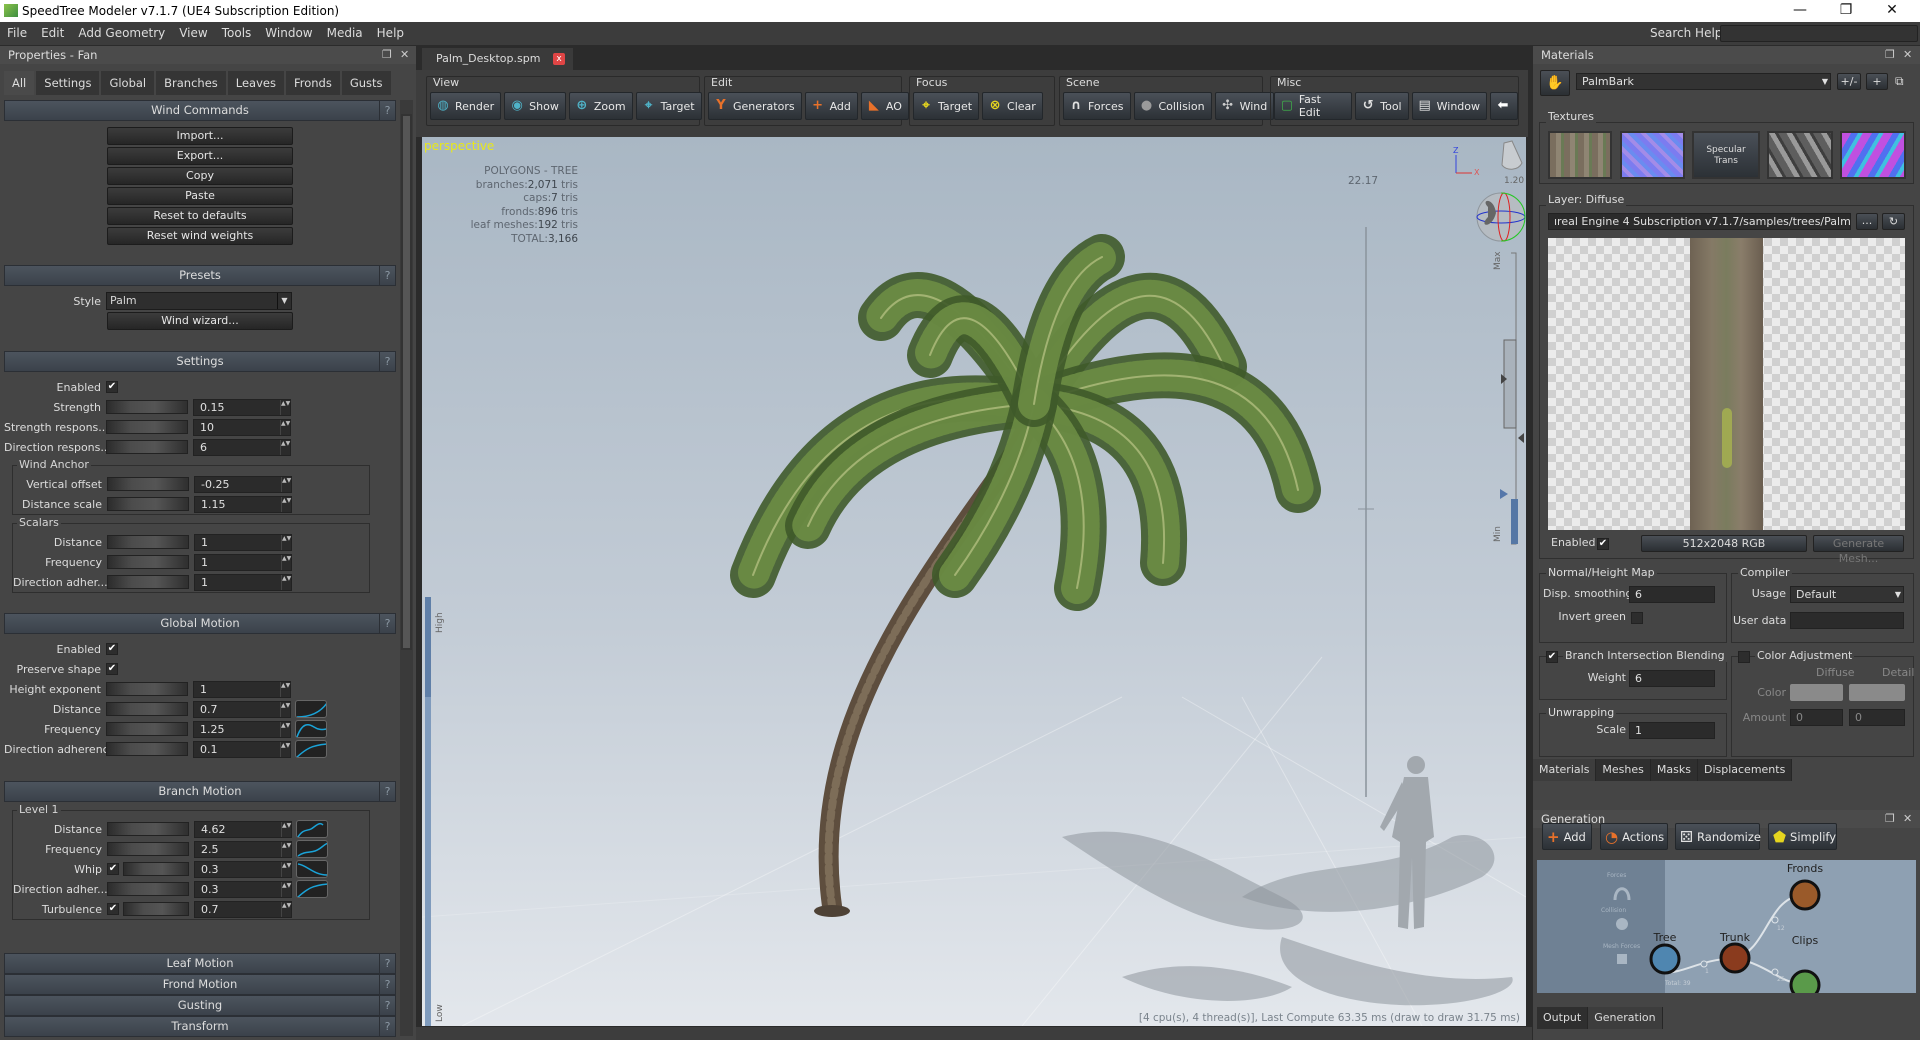  What do you see at coordinates (1718, 836) in the screenshot?
I see `randomize-button: ⚄ Randomize` at bounding box center [1718, 836].